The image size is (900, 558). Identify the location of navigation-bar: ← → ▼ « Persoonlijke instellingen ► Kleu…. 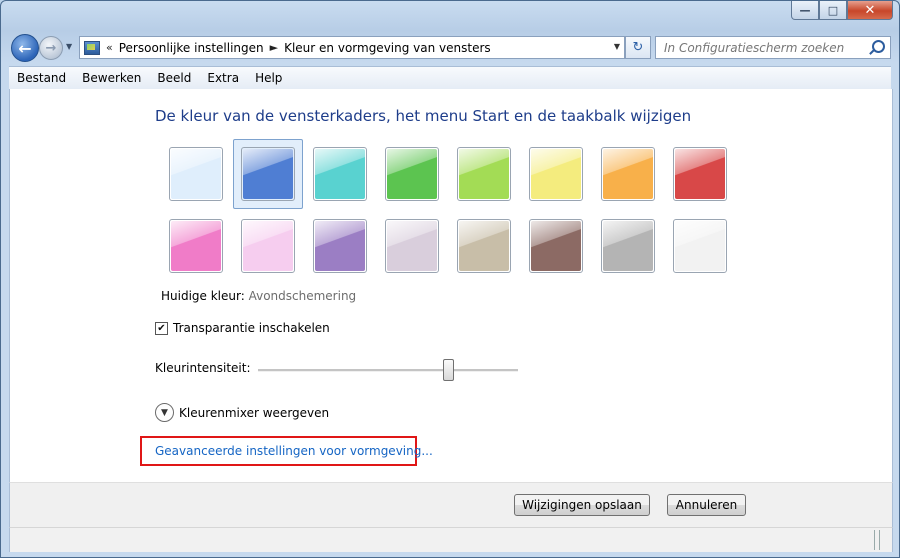
(451, 47).